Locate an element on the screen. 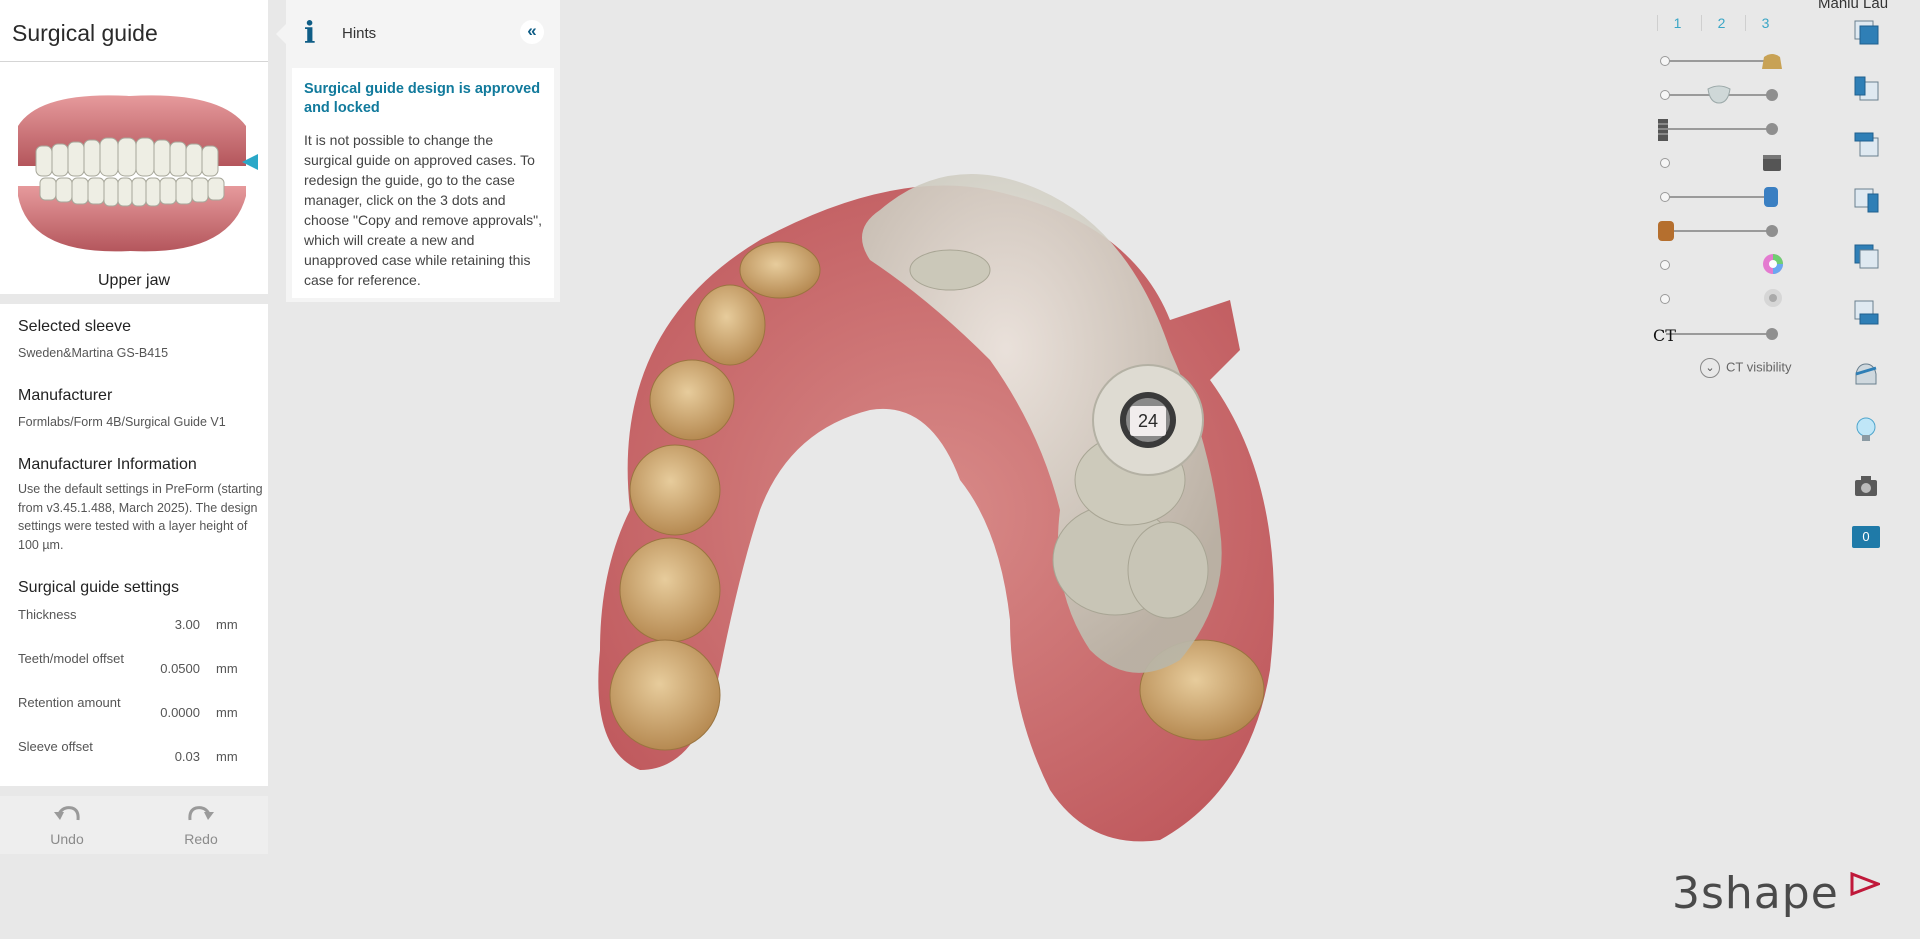  settings-heading: Surgical guide settings is located at coordinates (98, 587).